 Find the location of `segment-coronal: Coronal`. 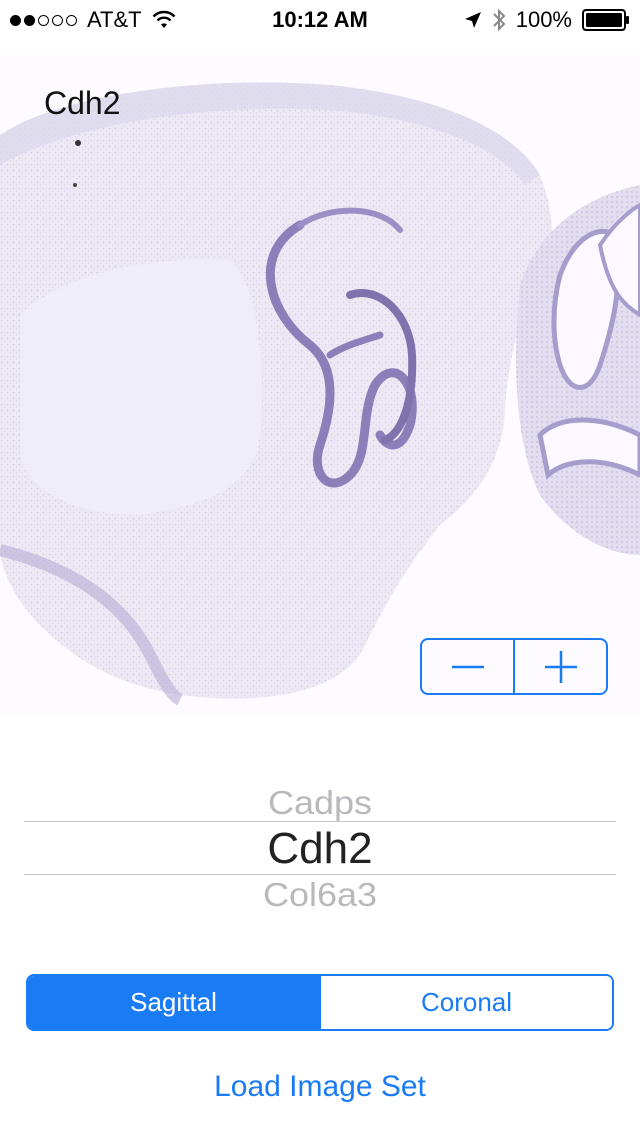

segment-coronal: Coronal is located at coordinates (465, 1002).